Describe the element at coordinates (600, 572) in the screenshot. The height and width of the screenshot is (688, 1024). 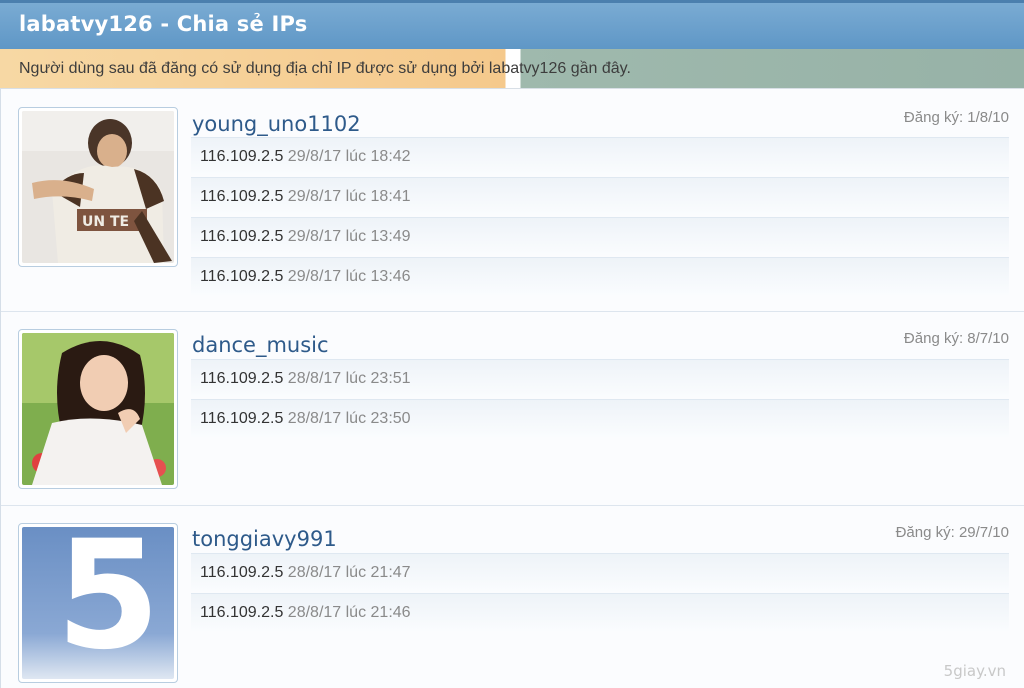
I see `ip-row: 116.109.2.5 28/8/17 lúc 21:47` at that location.